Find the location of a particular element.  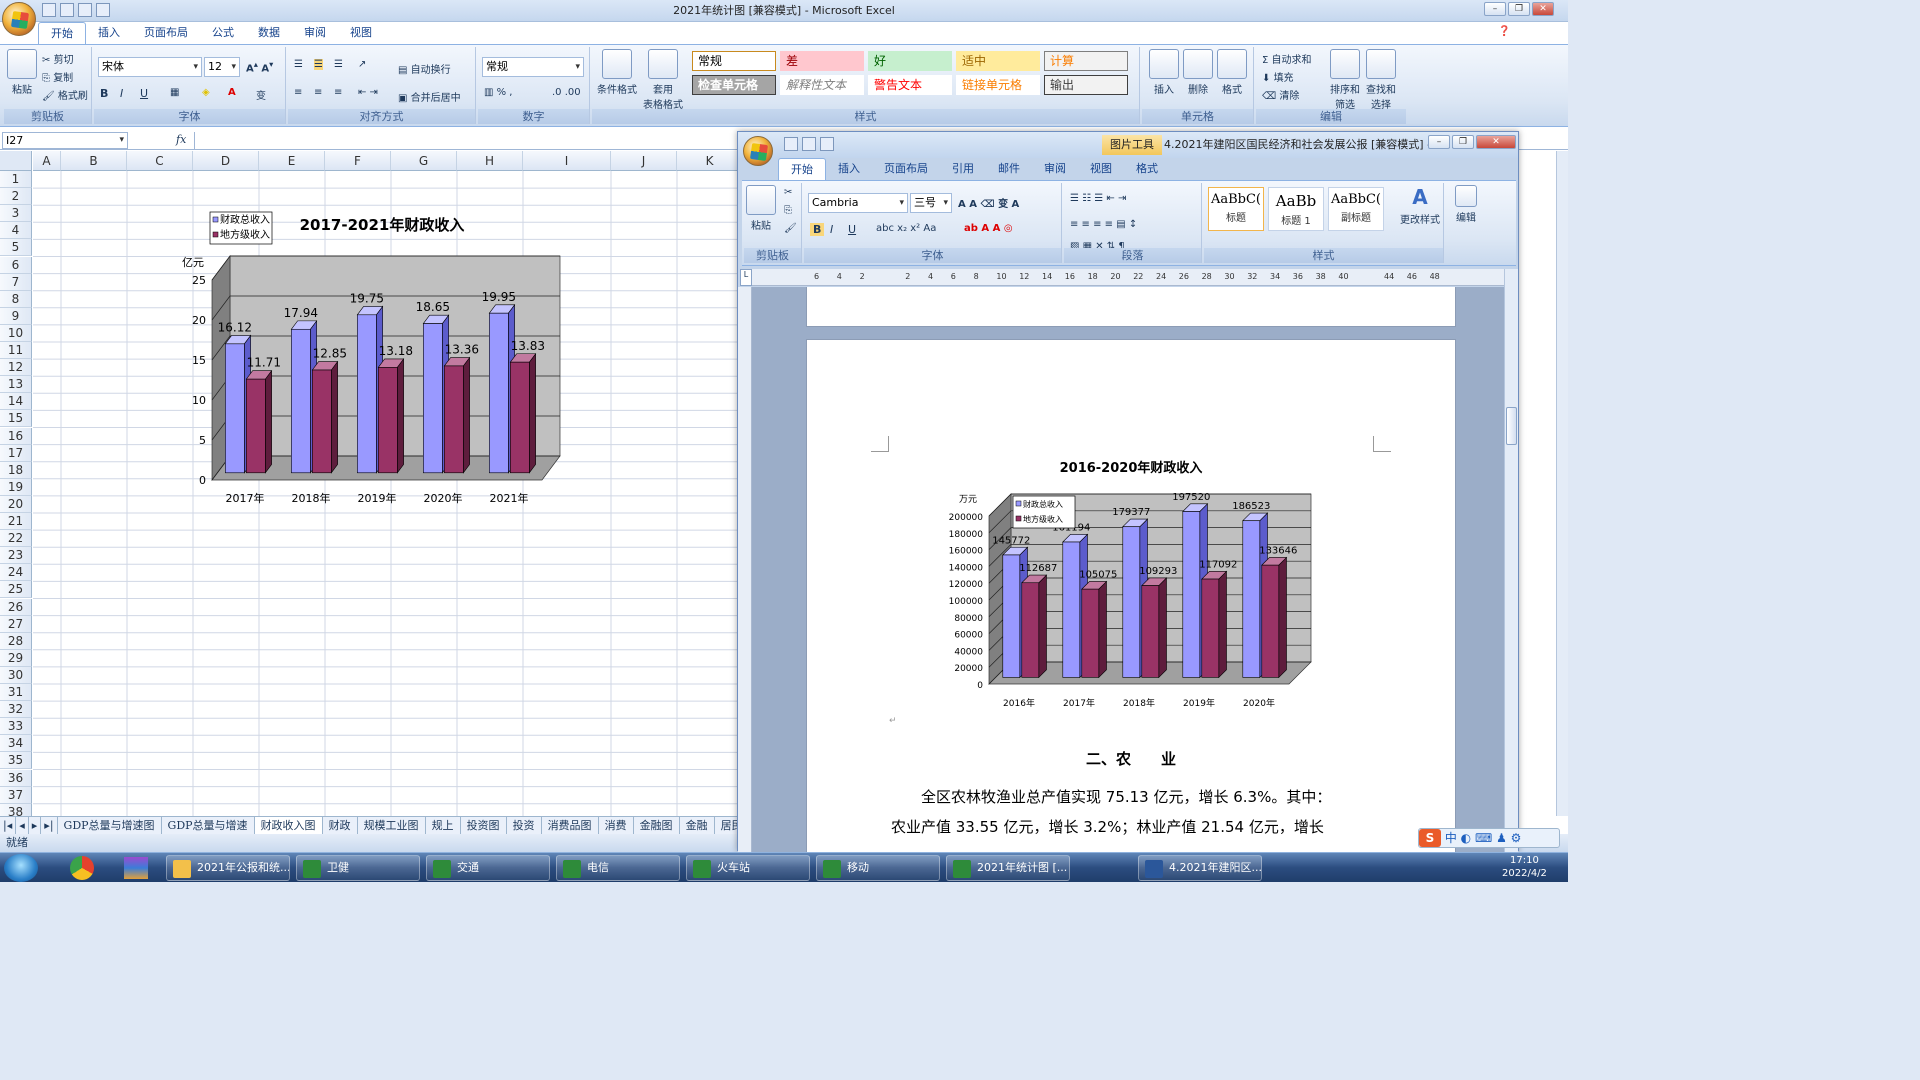

word-style-0: AaBbC(标题 is located at coordinates (1236, 209).